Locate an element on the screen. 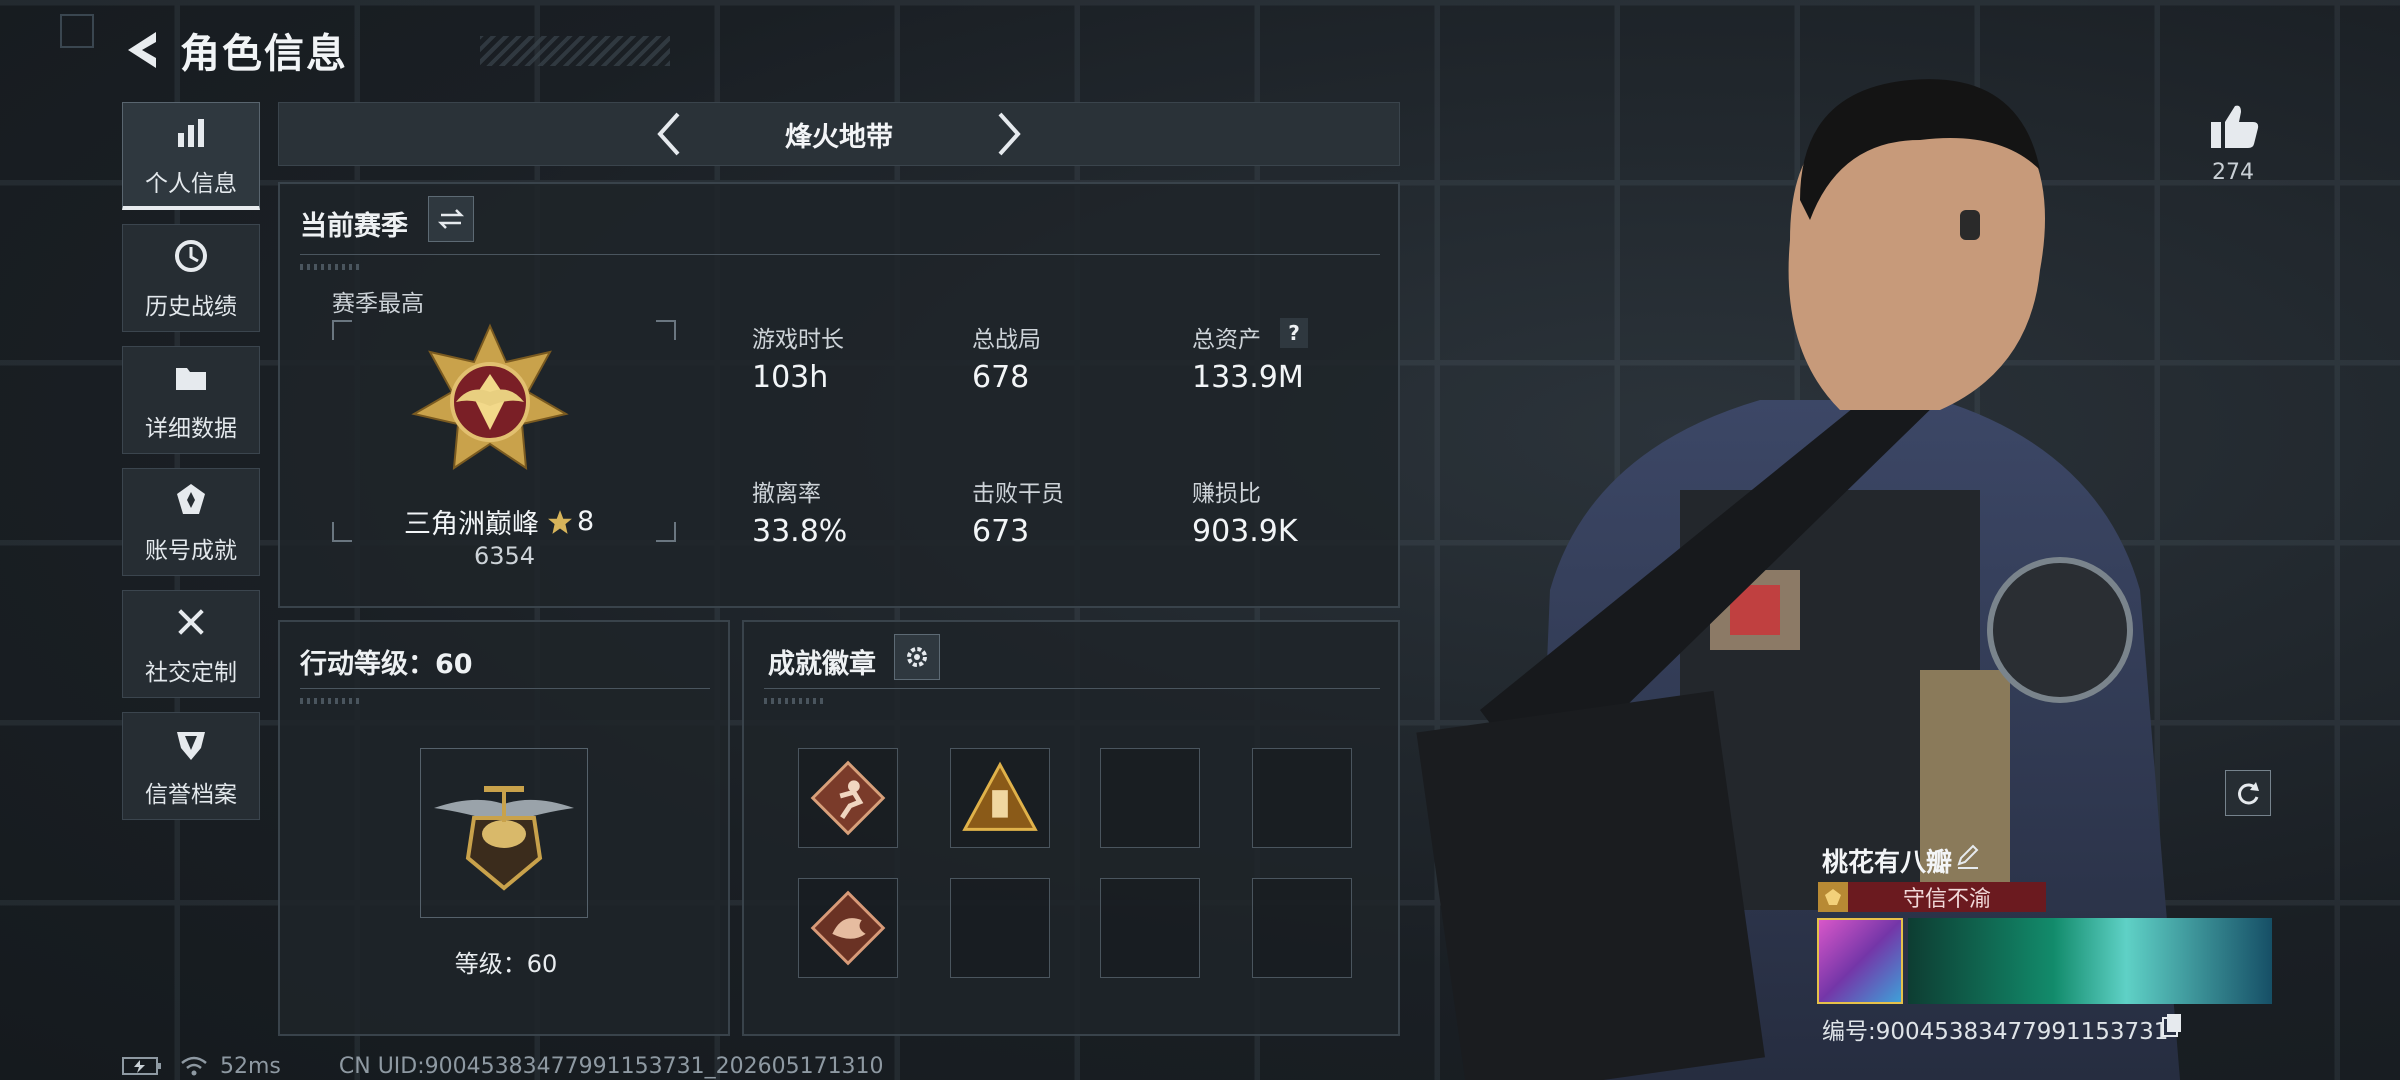  title-emblem-icon is located at coordinates (1833, 897).